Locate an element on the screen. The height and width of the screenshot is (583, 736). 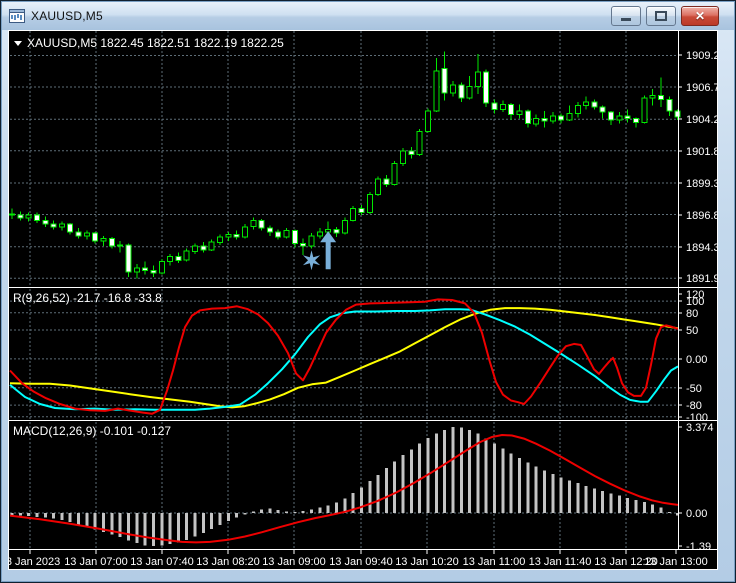
svg-text: 1904.25 is located at coordinates (702, 120).